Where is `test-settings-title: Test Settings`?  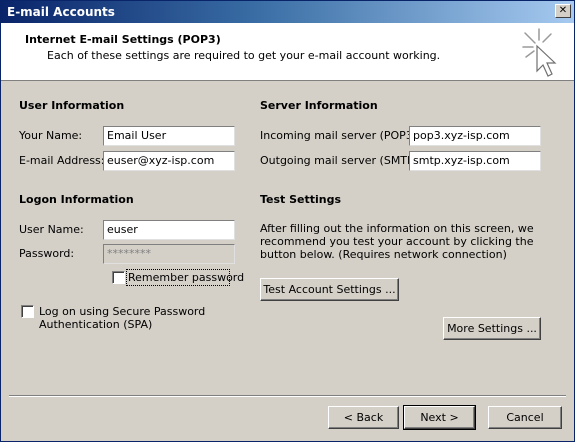
test-settings-title: Test Settings is located at coordinates (301, 199).